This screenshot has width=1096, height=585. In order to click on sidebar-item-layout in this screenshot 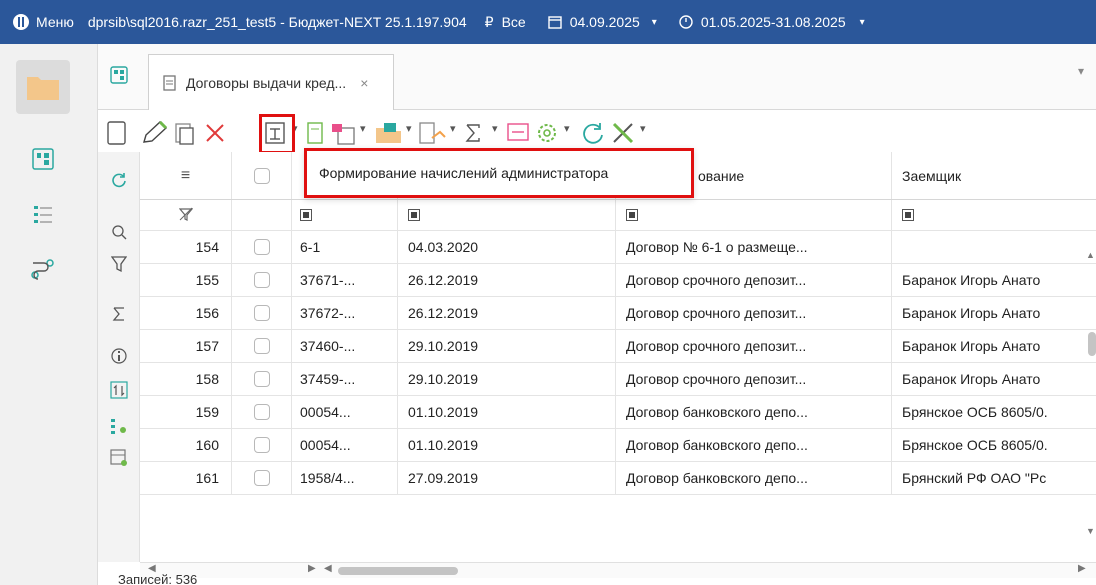, I will do `click(43, 159)`.